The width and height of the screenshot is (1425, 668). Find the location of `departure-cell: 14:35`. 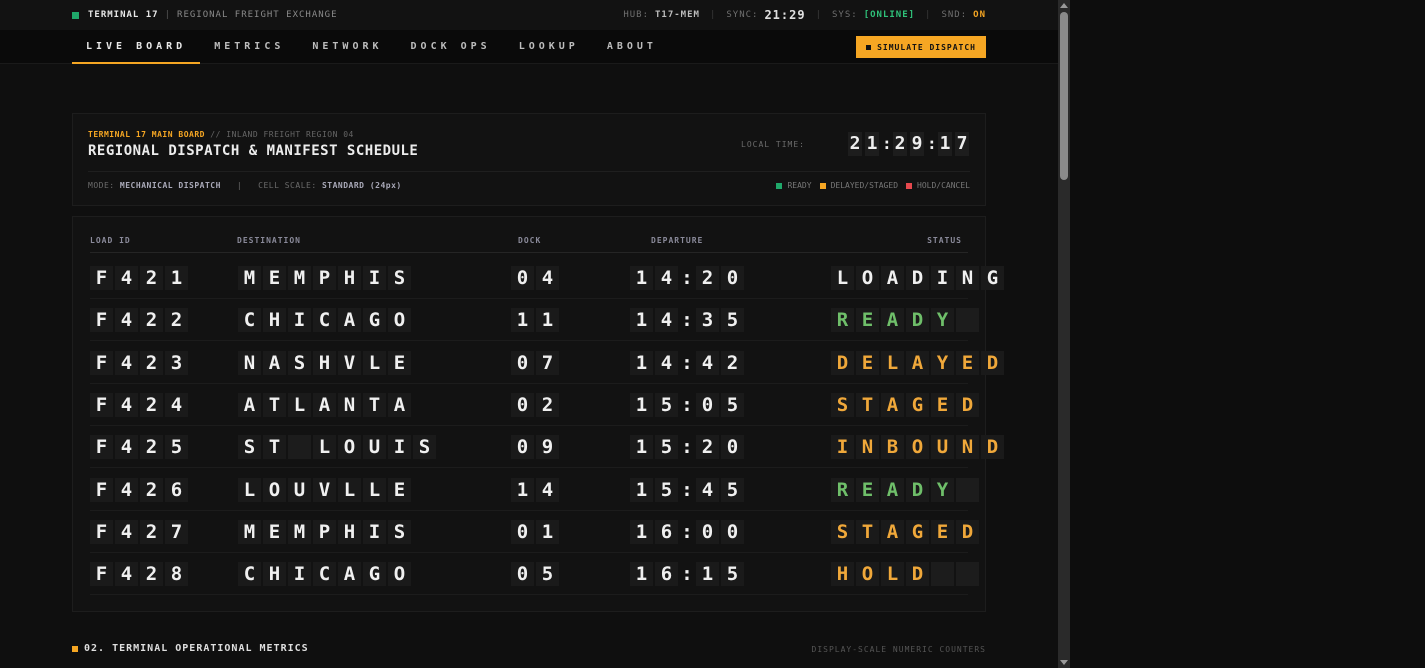

departure-cell: 14:35 is located at coordinates (687, 320).